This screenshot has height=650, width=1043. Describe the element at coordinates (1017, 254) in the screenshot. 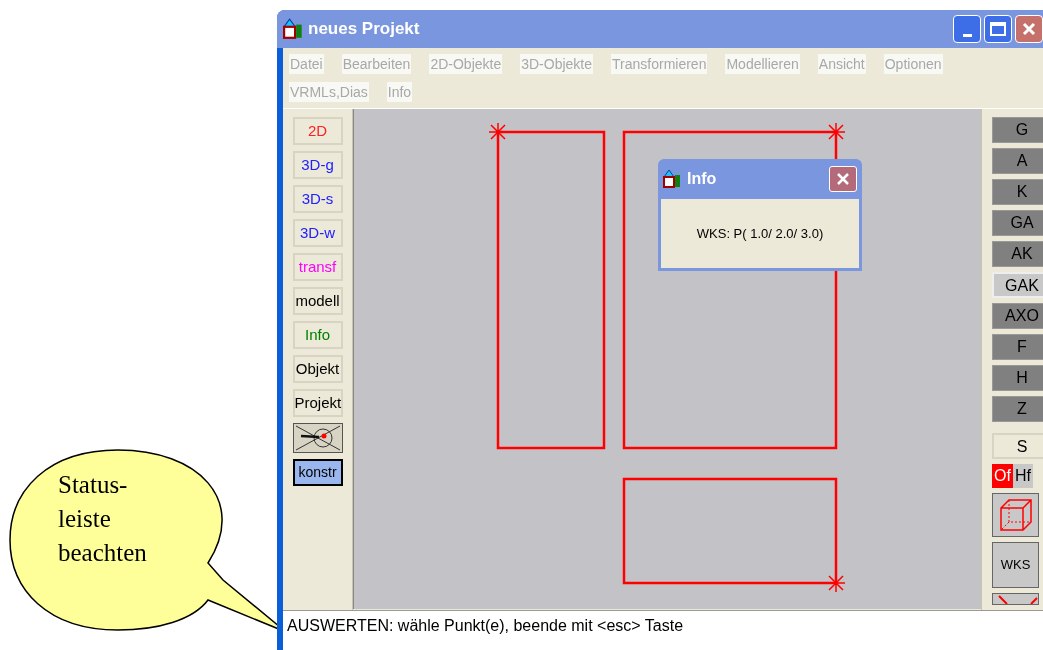

I see `view-button: AK` at that location.